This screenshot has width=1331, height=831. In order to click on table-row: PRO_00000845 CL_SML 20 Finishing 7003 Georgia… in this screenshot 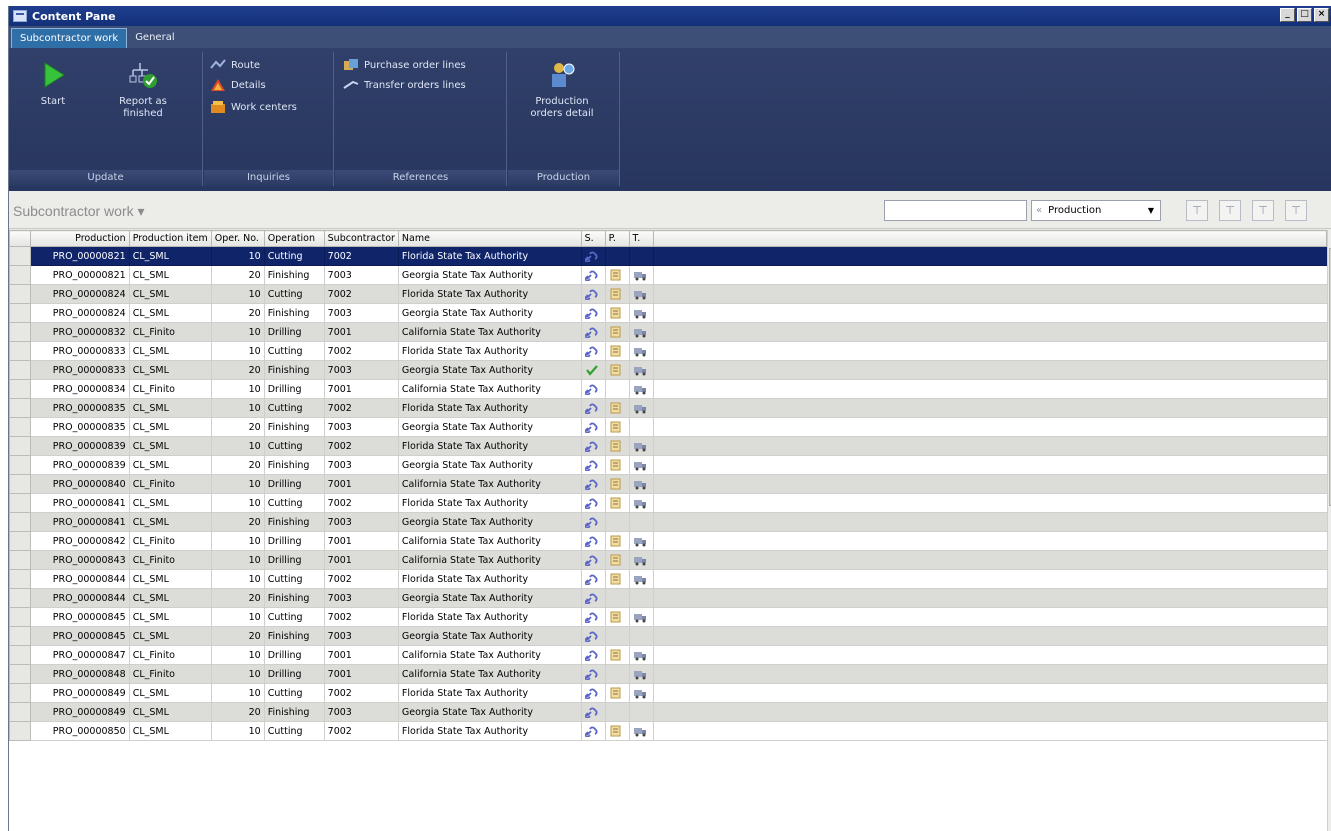, I will do `click(668, 636)`.